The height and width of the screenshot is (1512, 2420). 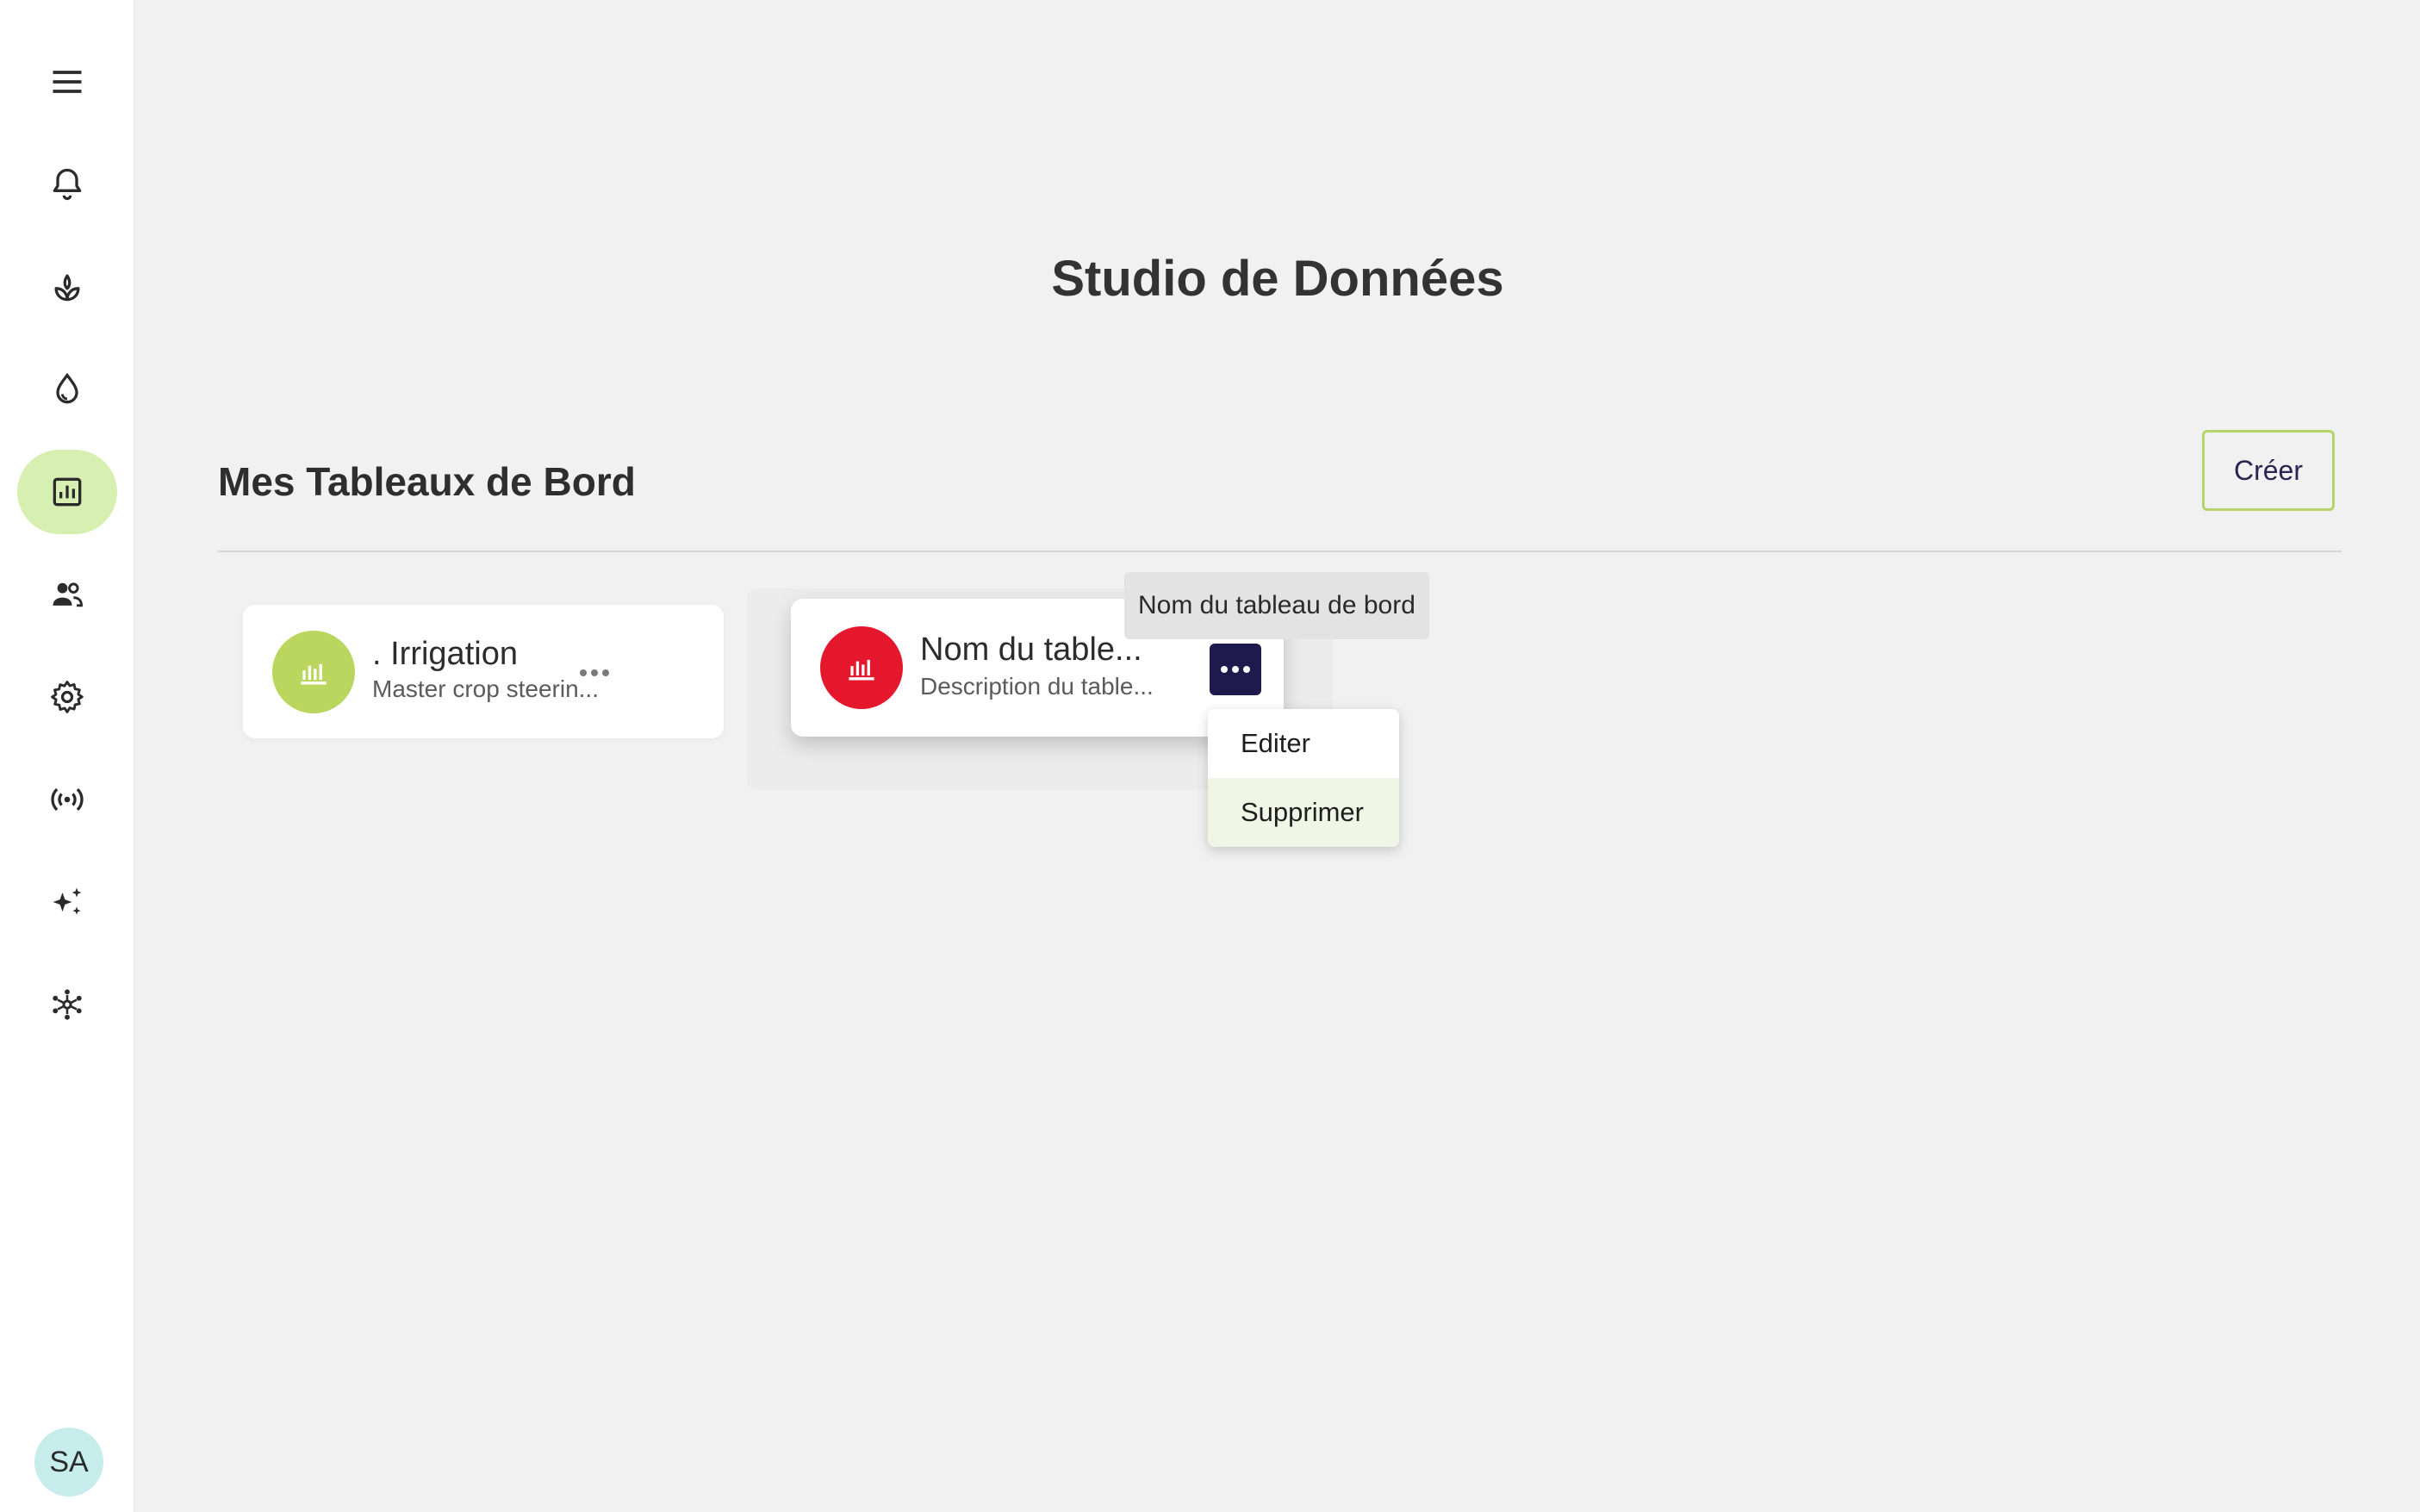 I want to click on menu-toggle-button, so click(x=67, y=82).